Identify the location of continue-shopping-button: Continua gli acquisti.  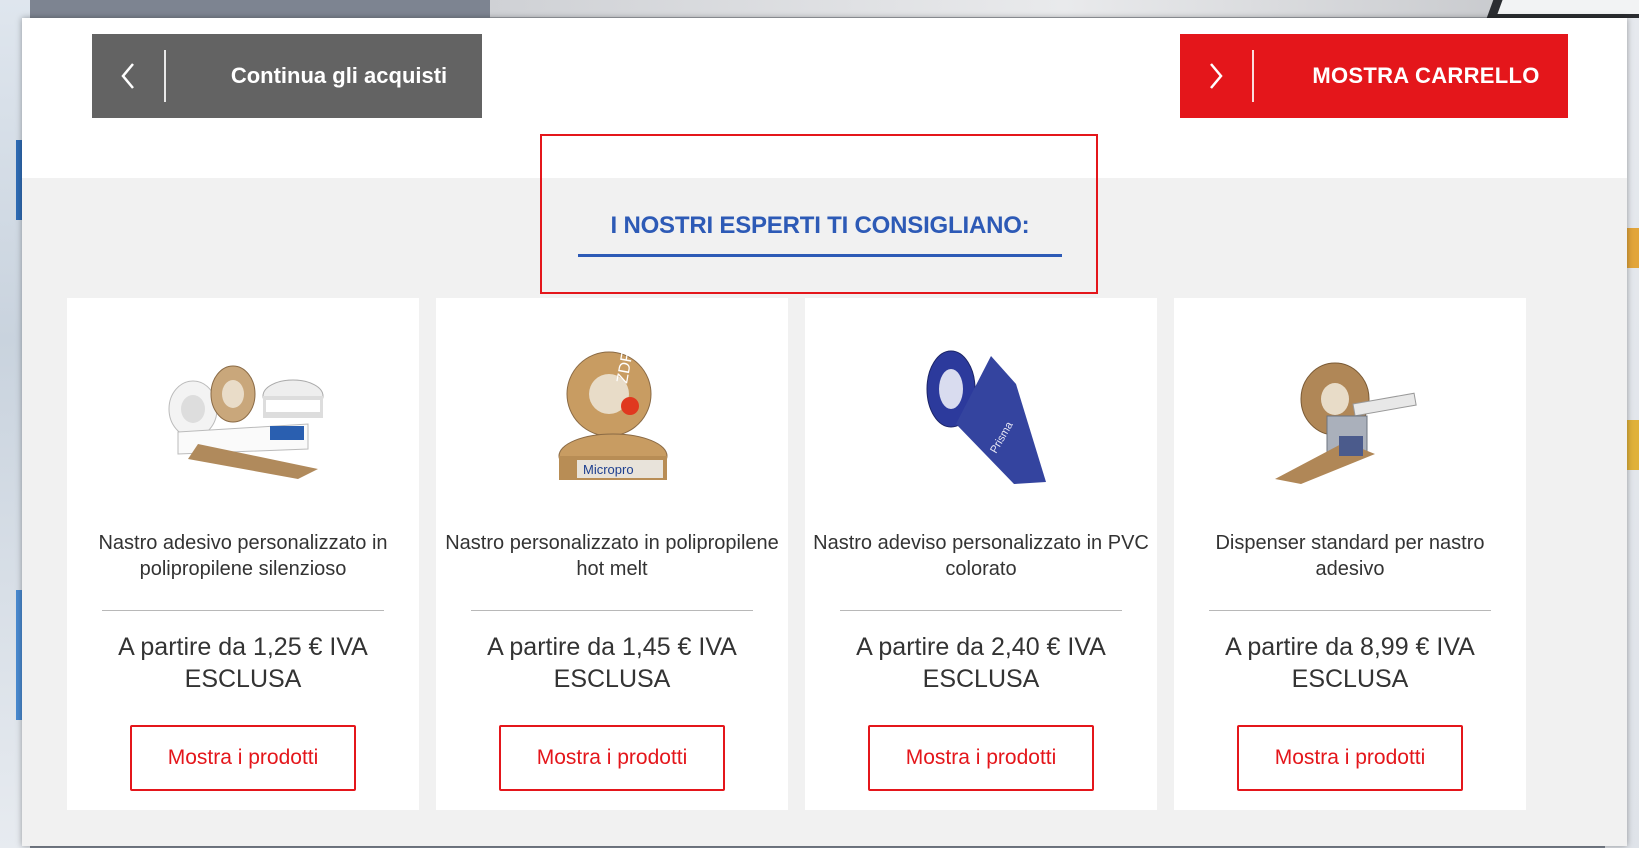
(287, 76).